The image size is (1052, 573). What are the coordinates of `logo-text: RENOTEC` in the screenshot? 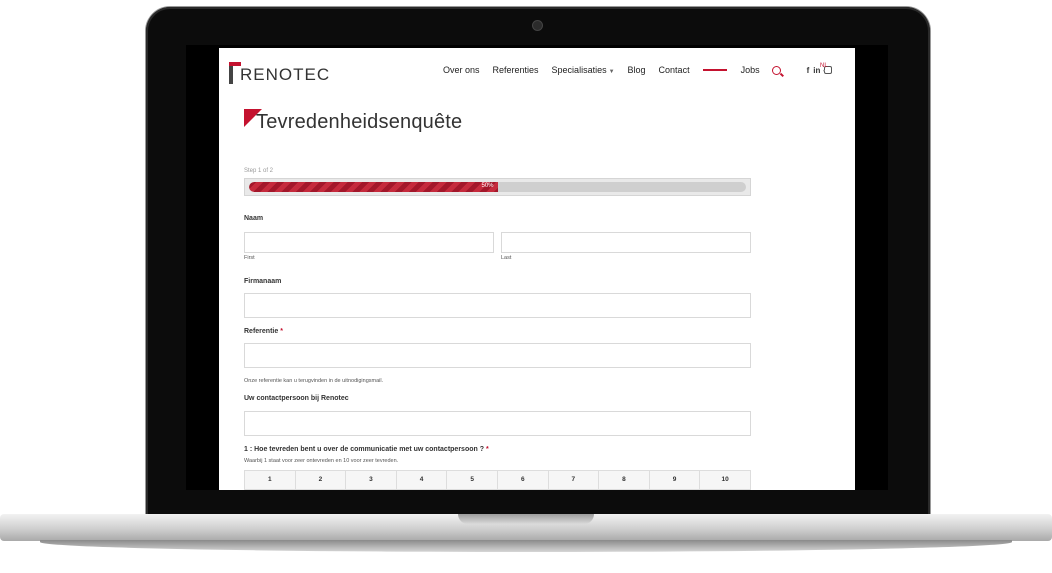 It's located at (285, 74).